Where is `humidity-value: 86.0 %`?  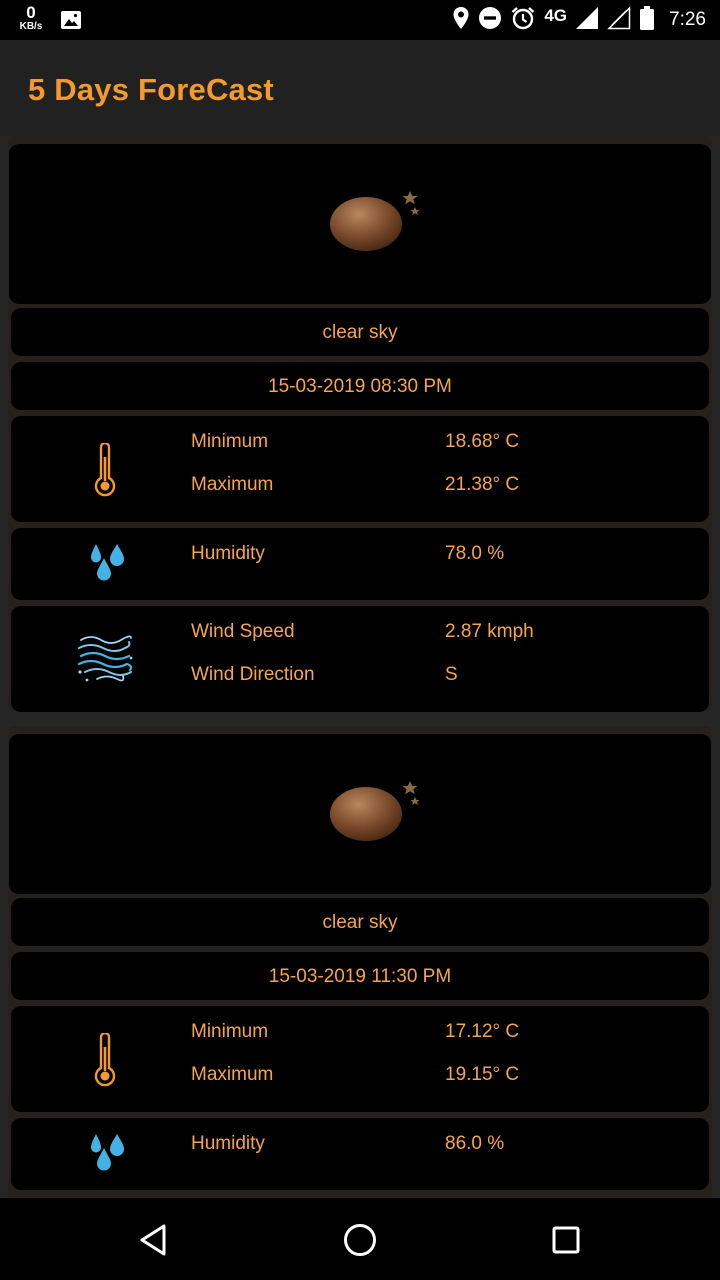 humidity-value: 86.0 % is located at coordinates (475, 1143).